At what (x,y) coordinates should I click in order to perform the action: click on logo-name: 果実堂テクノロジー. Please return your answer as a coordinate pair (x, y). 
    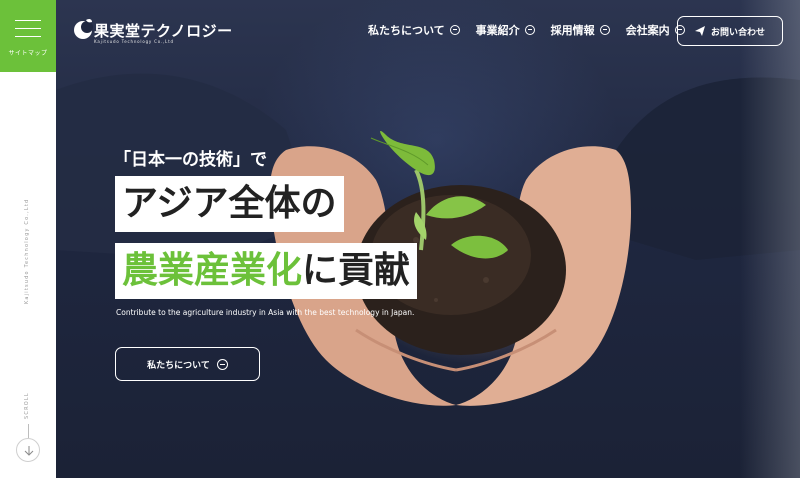
    Looking at the image, I should click on (163, 31).